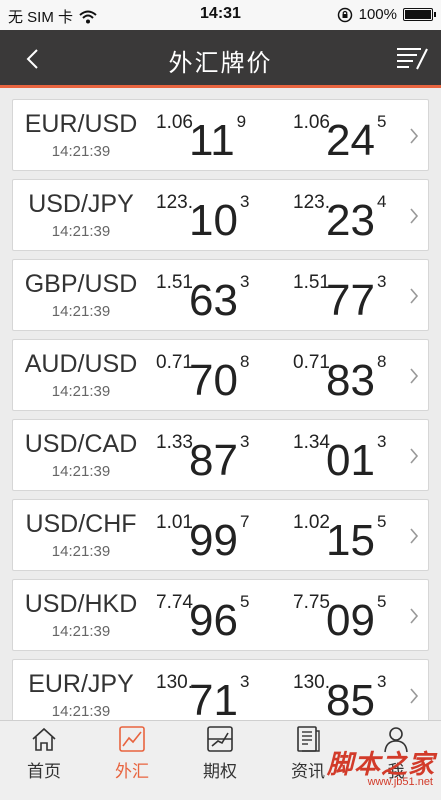  Describe the element at coordinates (311, 682) in the screenshot. I see `ask-price-prefix: 130.` at that location.